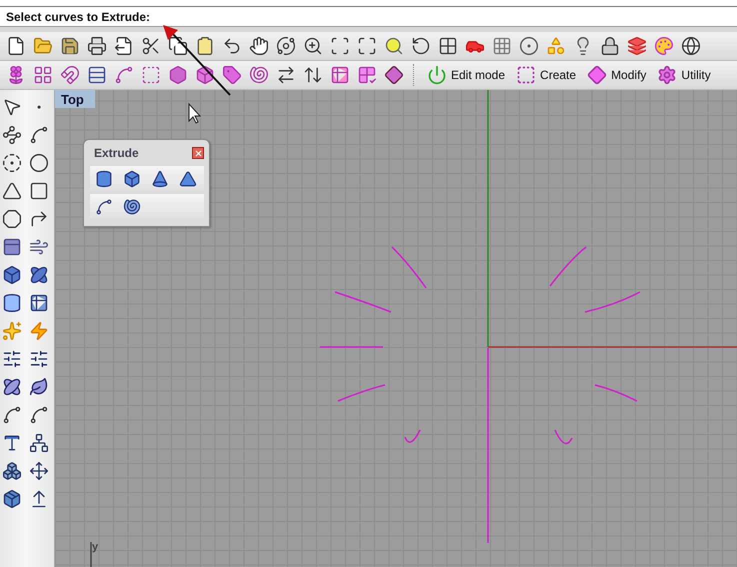  What do you see at coordinates (667, 75) in the screenshot?
I see `gear-icon` at bounding box center [667, 75].